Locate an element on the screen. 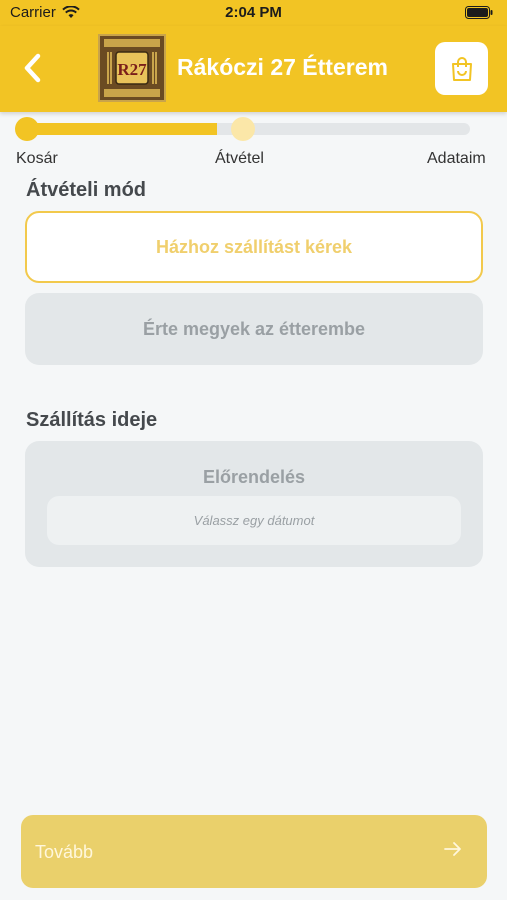  date-picker-field: Válassz egy dátumot is located at coordinates (254, 520).